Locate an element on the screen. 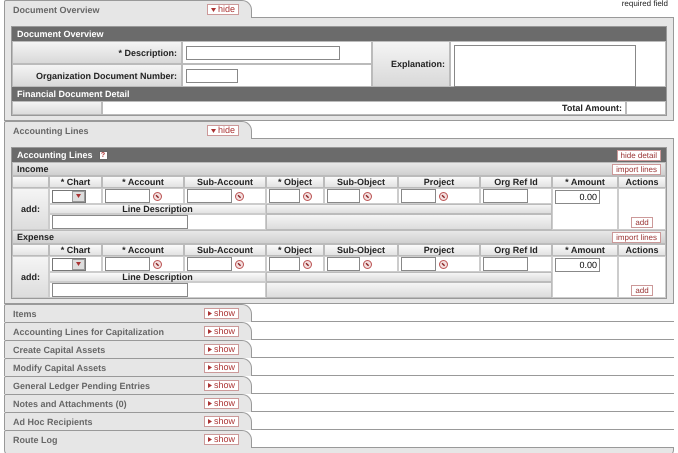 The width and height of the screenshot is (678, 453). group-title: Expense is located at coordinates (35, 237).